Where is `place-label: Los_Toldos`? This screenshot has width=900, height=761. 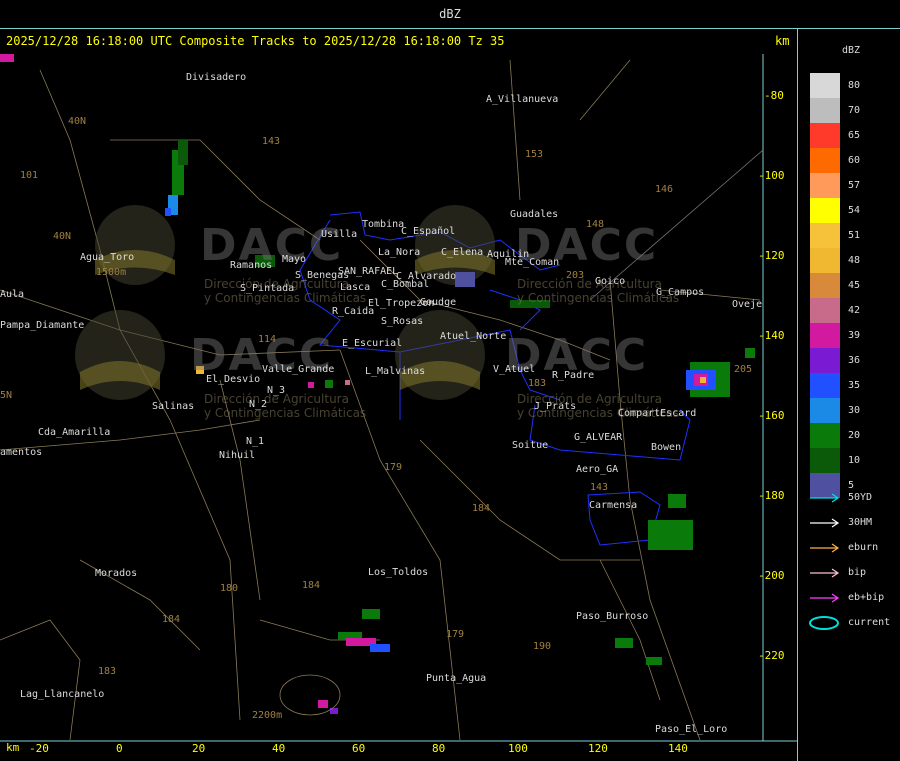 place-label: Los_Toldos is located at coordinates (398, 572).